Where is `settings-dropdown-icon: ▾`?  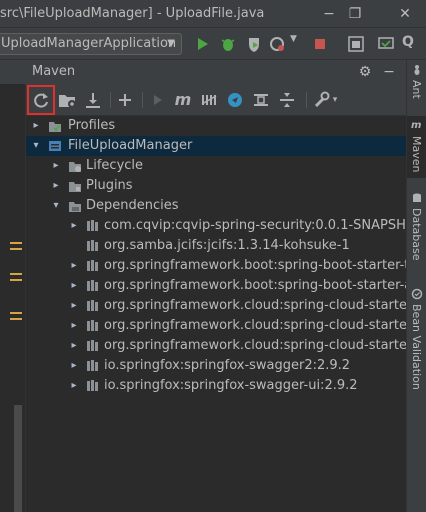 settings-dropdown-icon: ▾ is located at coordinates (335, 100).